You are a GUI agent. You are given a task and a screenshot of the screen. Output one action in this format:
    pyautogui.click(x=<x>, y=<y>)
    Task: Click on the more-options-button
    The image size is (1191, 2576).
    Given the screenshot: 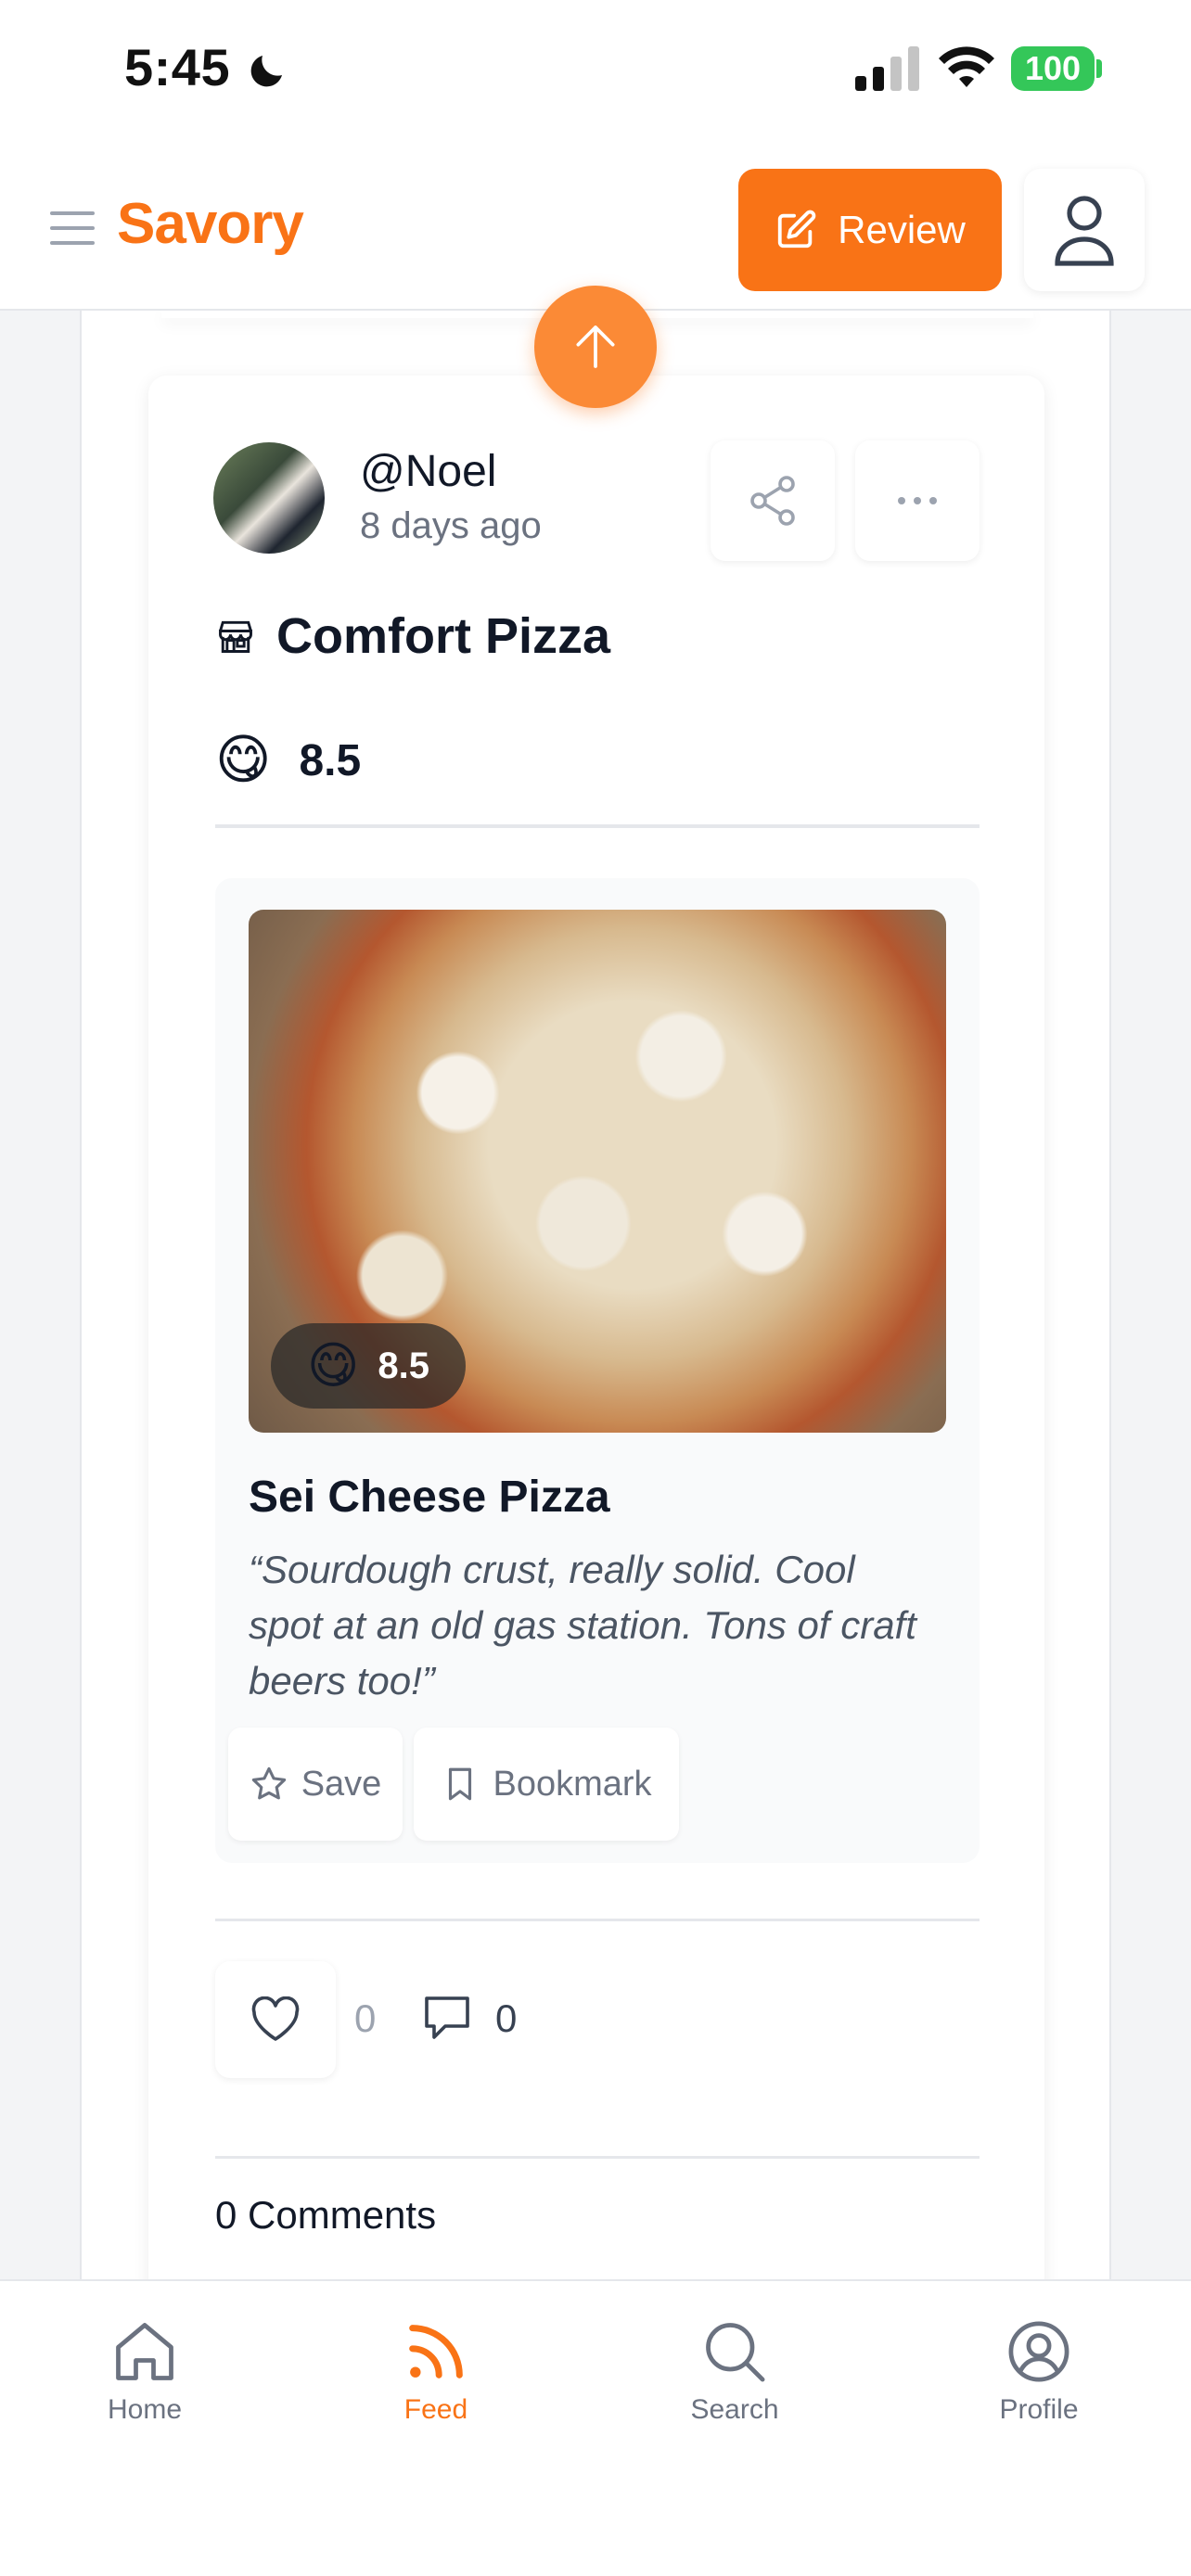 What is the action you would take?
    pyautogui.click(x=918, y=501)
    